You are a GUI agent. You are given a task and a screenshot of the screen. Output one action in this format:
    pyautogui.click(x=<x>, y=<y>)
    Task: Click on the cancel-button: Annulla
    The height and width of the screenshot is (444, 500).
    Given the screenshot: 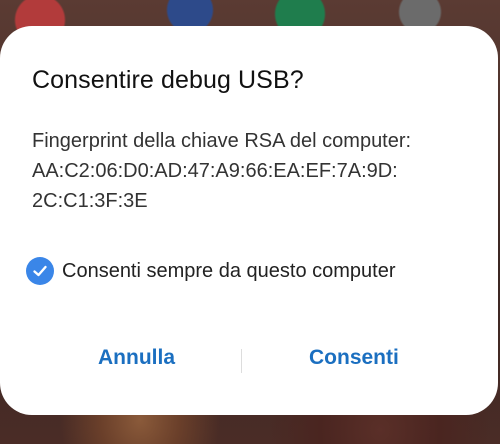 What is the action you would take?
    pyautogui.click(x=136, y=358)
    